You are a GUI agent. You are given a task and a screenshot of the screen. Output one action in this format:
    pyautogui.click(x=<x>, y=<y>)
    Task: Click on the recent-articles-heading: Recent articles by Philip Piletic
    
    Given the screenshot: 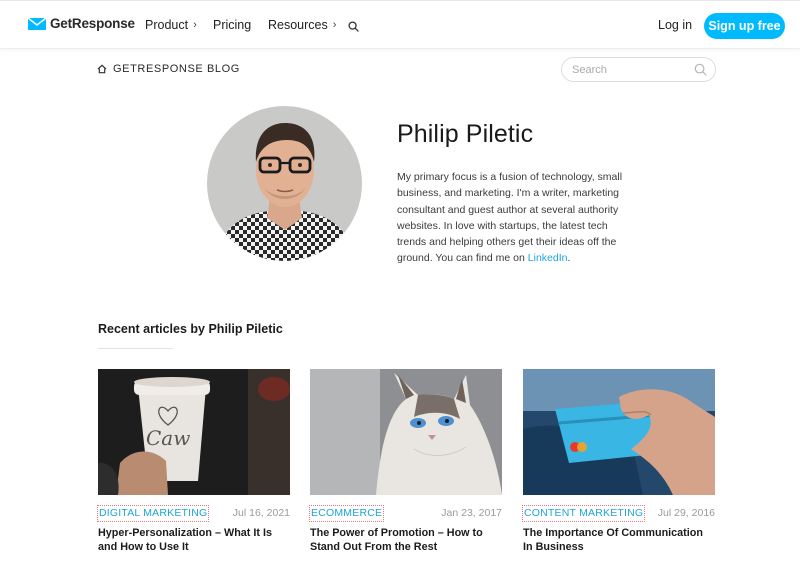 What is the action you would take?
    pyautogui.click(x=190, y=329)
    